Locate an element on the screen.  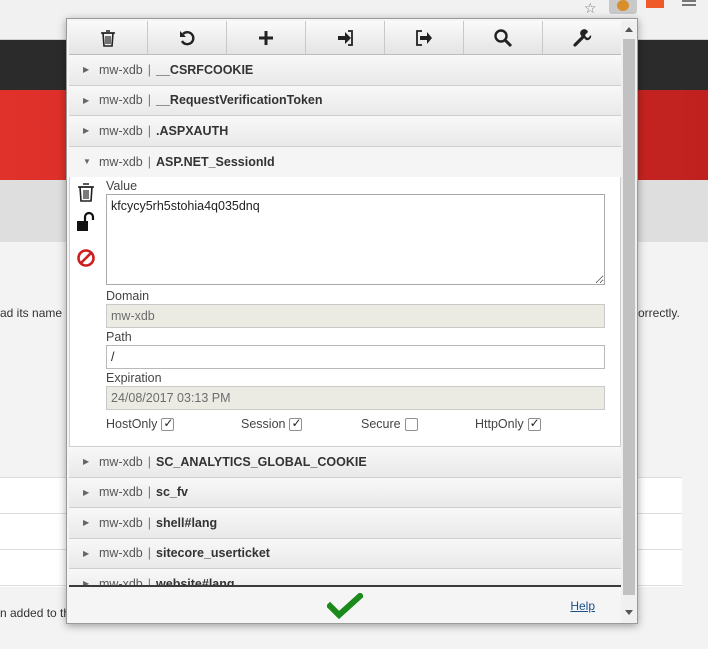
wrench-icon is located at coordinates (582, 37).